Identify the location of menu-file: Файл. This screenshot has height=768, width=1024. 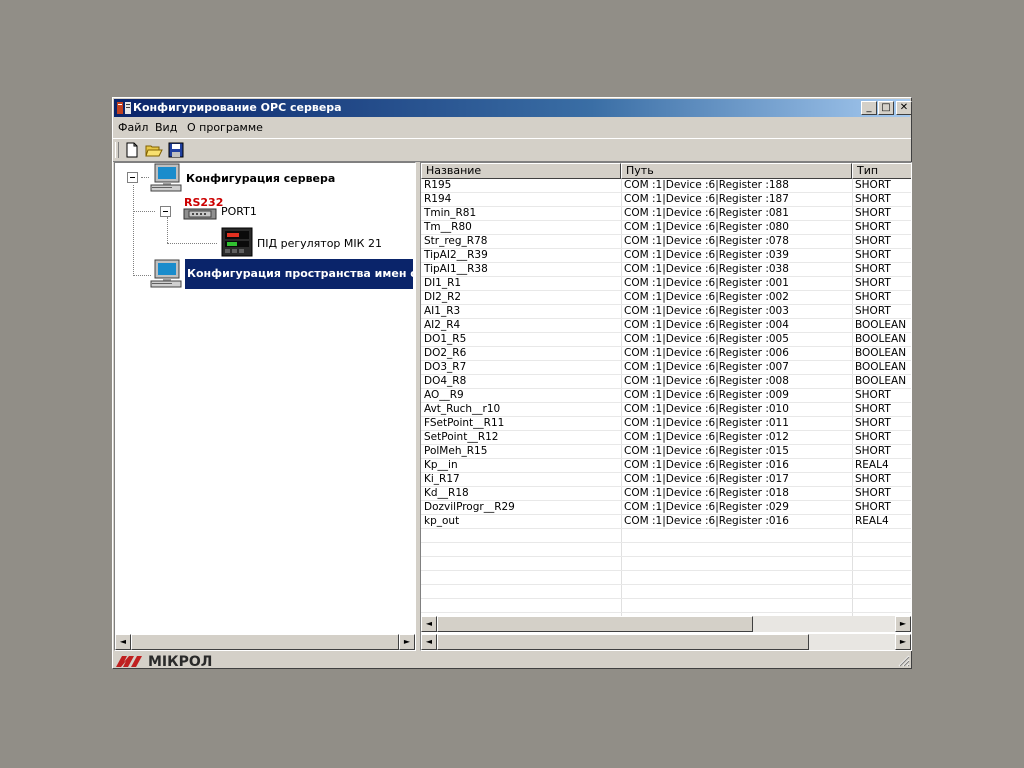
(133, 127).